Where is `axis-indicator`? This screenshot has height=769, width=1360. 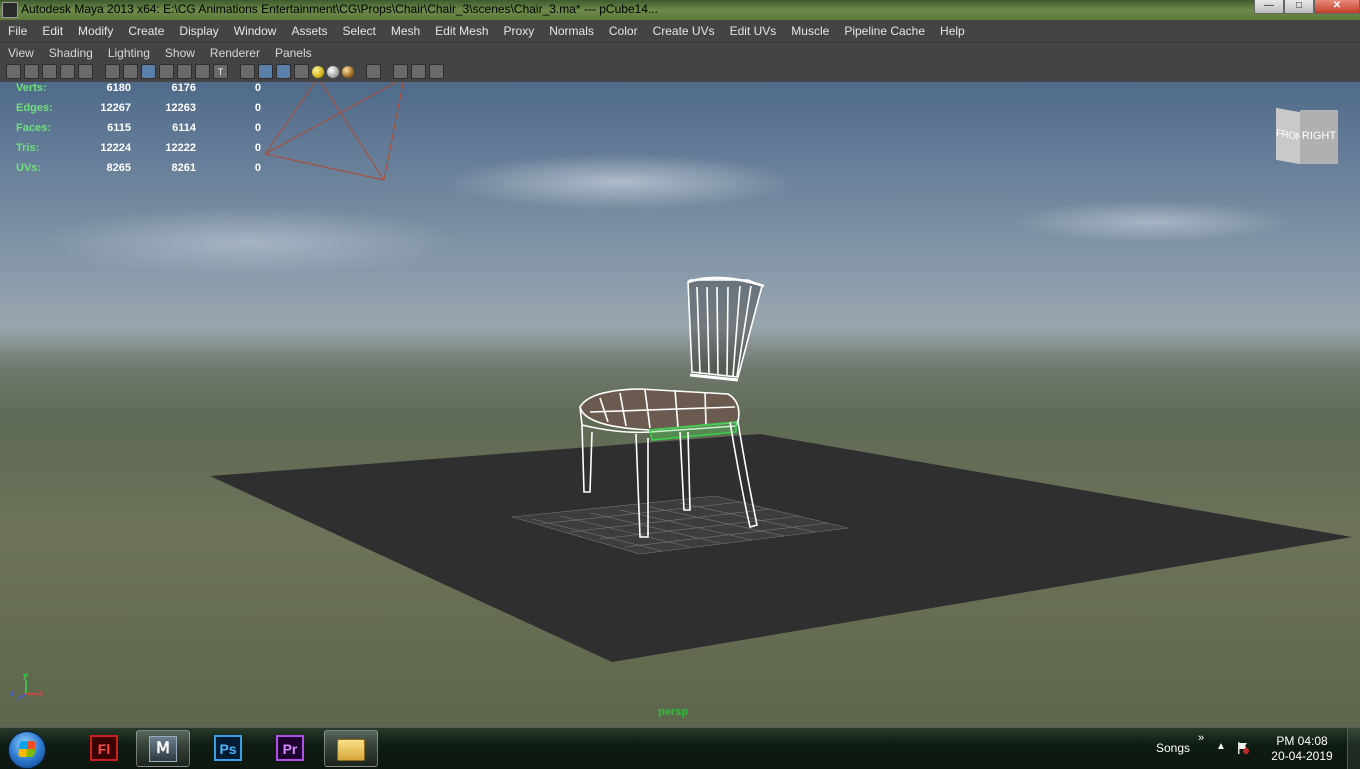
axis-indicator is located at coordinates (27, 690).